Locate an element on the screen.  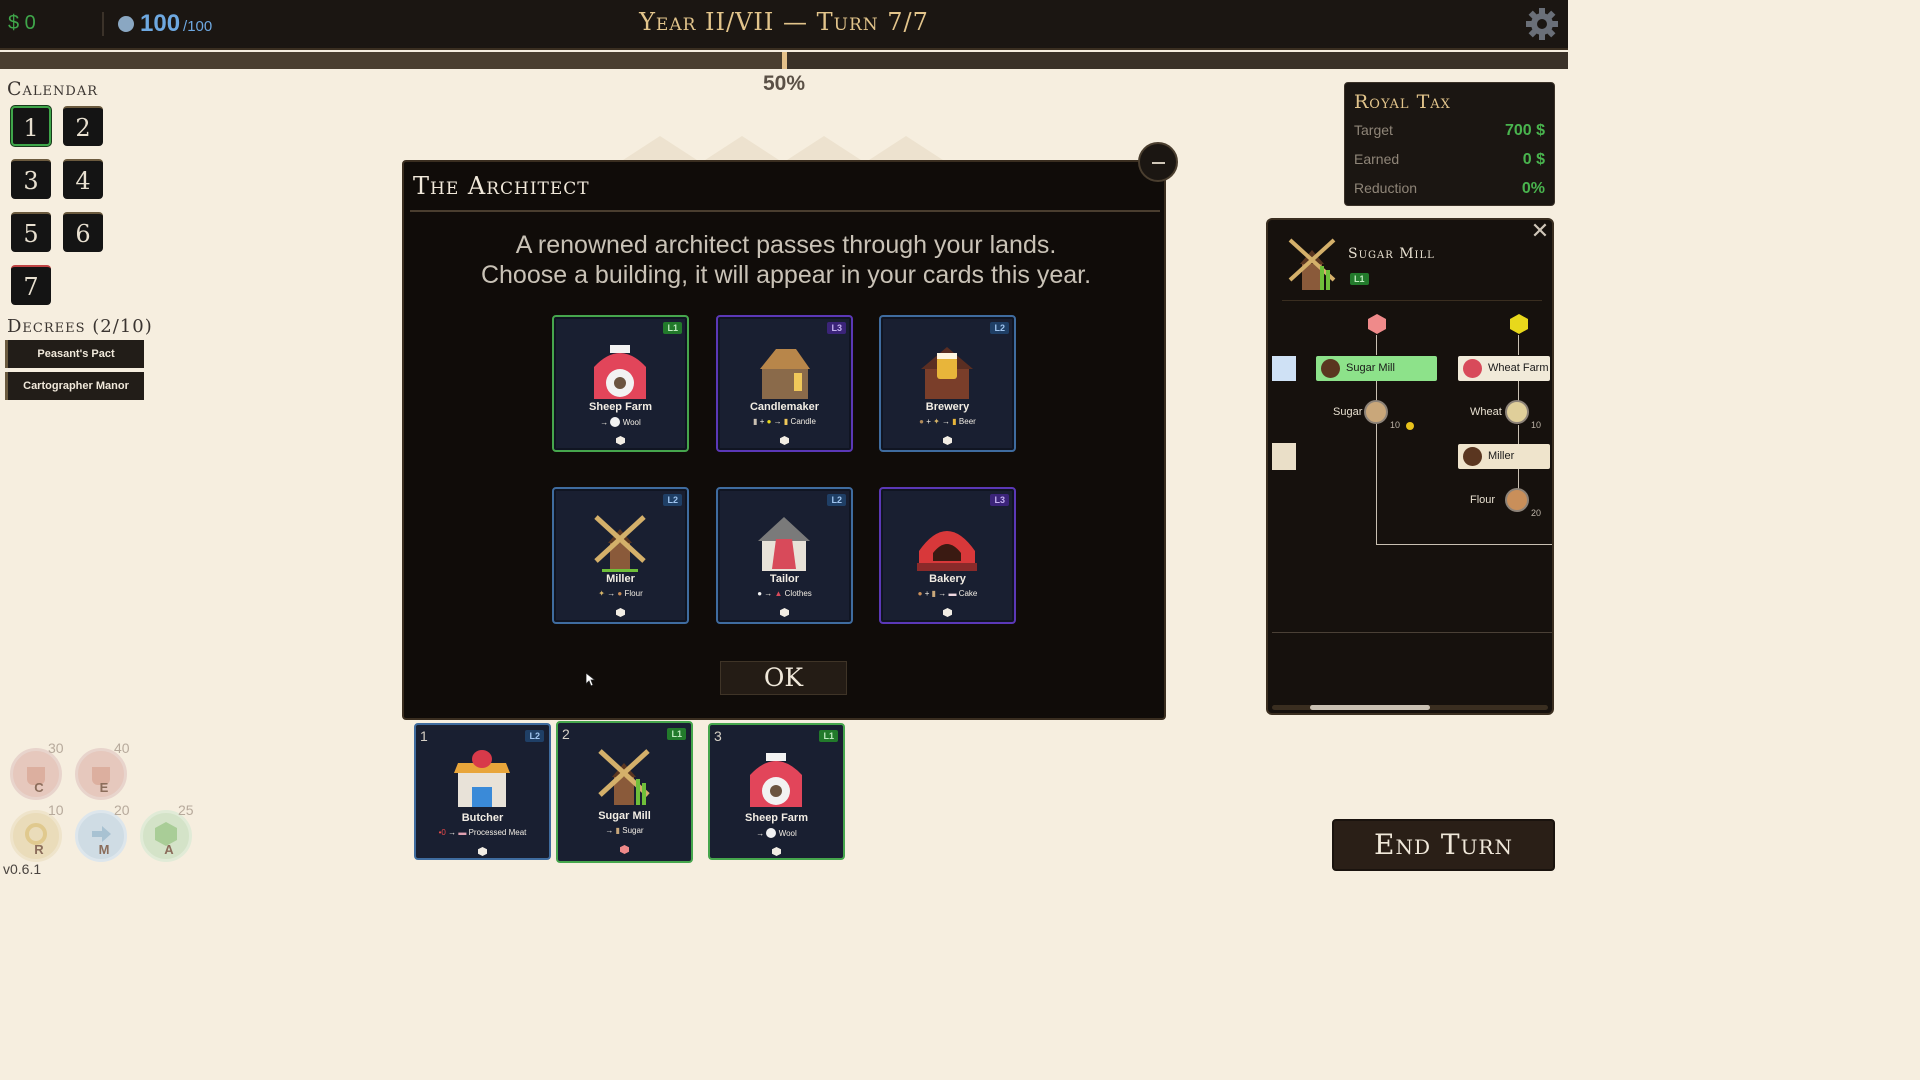
card-output: Processed Meat is located at coordinates (497, 832).